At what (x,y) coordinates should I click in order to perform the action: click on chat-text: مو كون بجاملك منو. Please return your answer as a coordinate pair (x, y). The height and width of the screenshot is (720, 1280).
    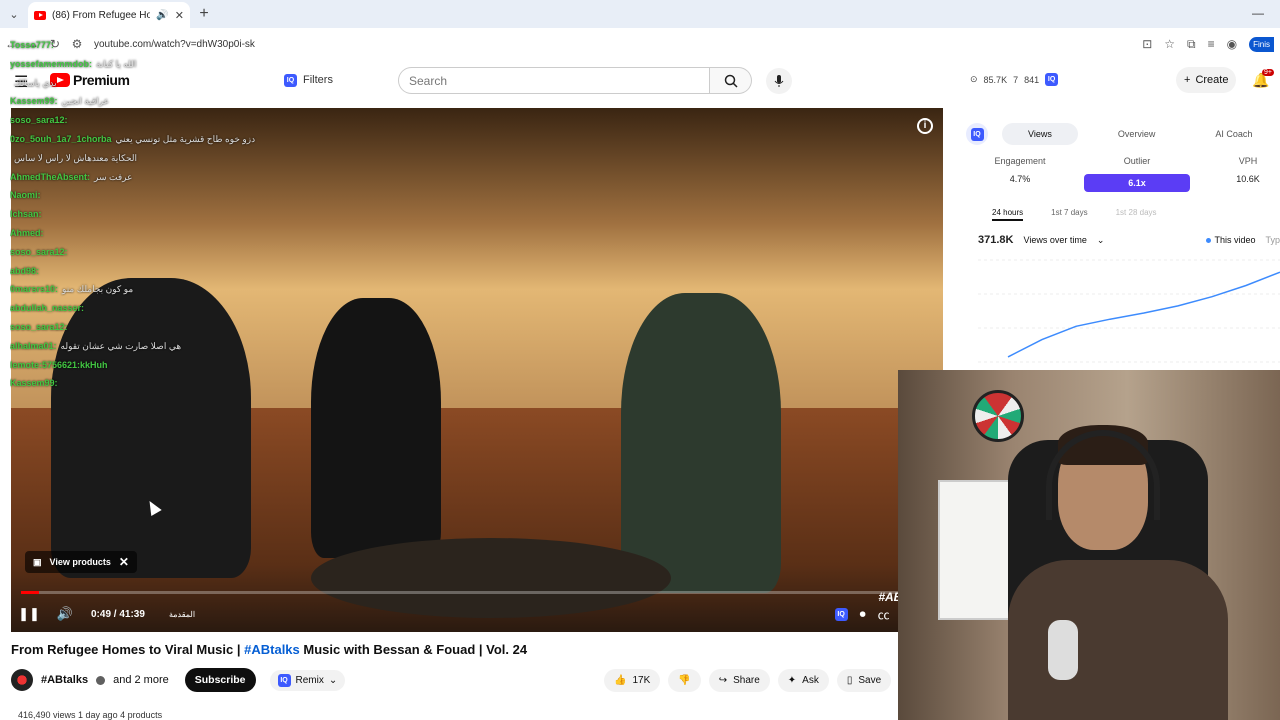
    Looking at the image, I should click on (98, 289).